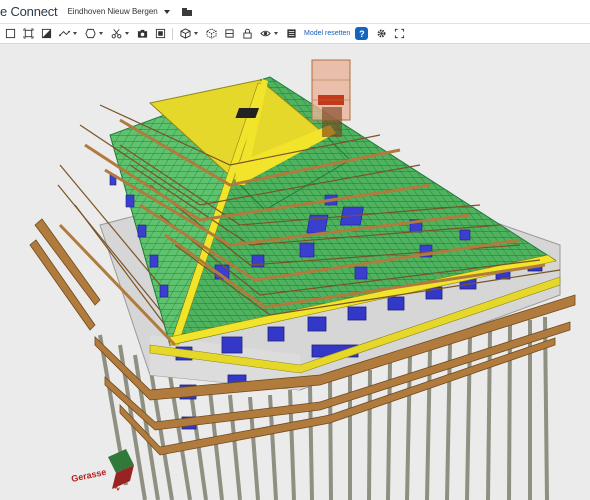 This screenshot has width=590, height=500. What do you see at coordinates (362, 33) in the screenshot?
I see `help-button: ?` at bounding box center [362, 33].